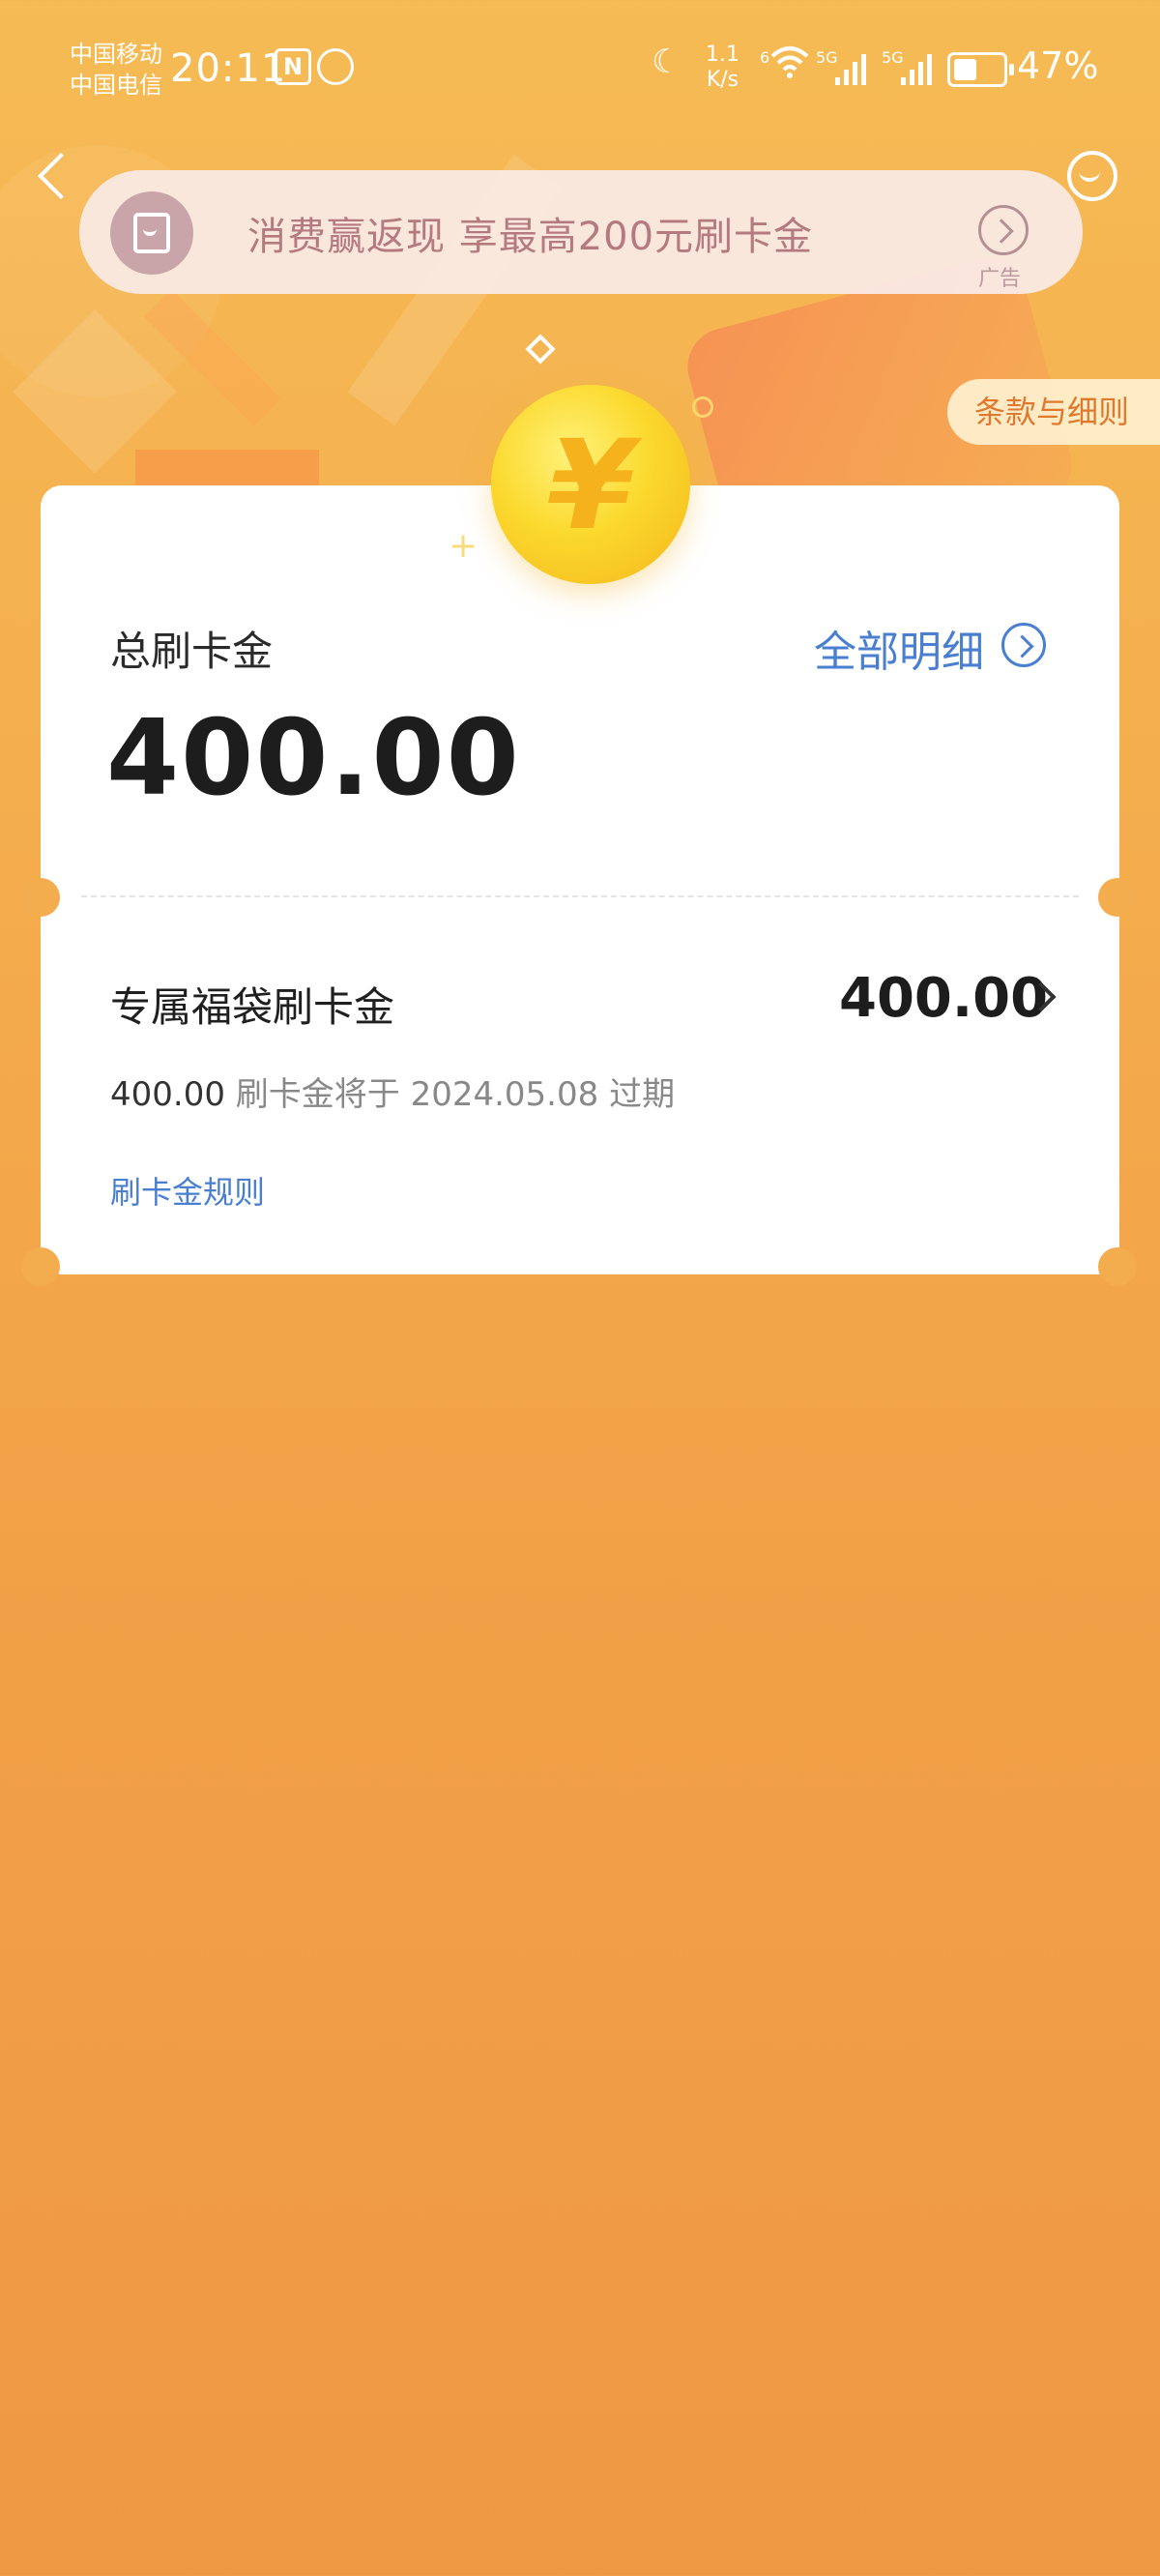 This screenshot has height=2576, width=1160. I want to click on chevron-right-circle-icon, so click(1024, 645).